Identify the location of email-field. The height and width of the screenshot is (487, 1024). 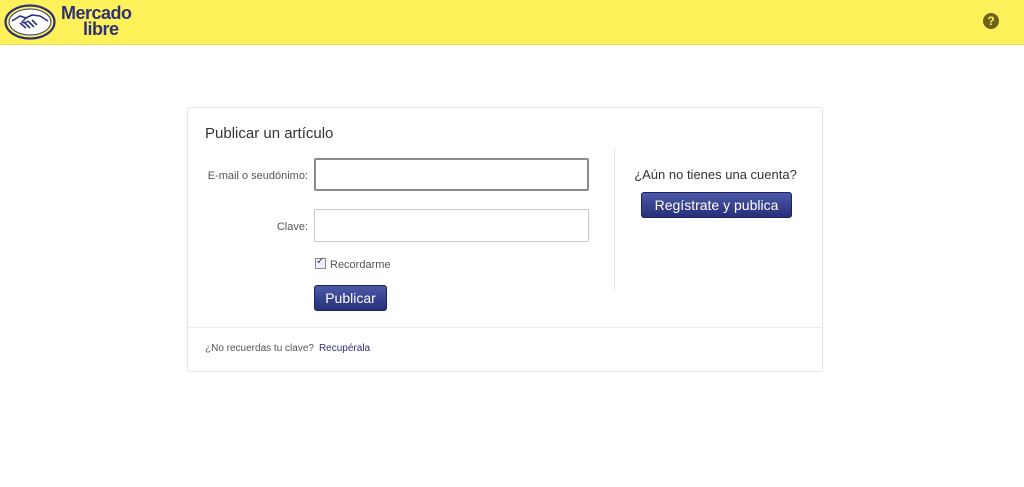
(451, 174).